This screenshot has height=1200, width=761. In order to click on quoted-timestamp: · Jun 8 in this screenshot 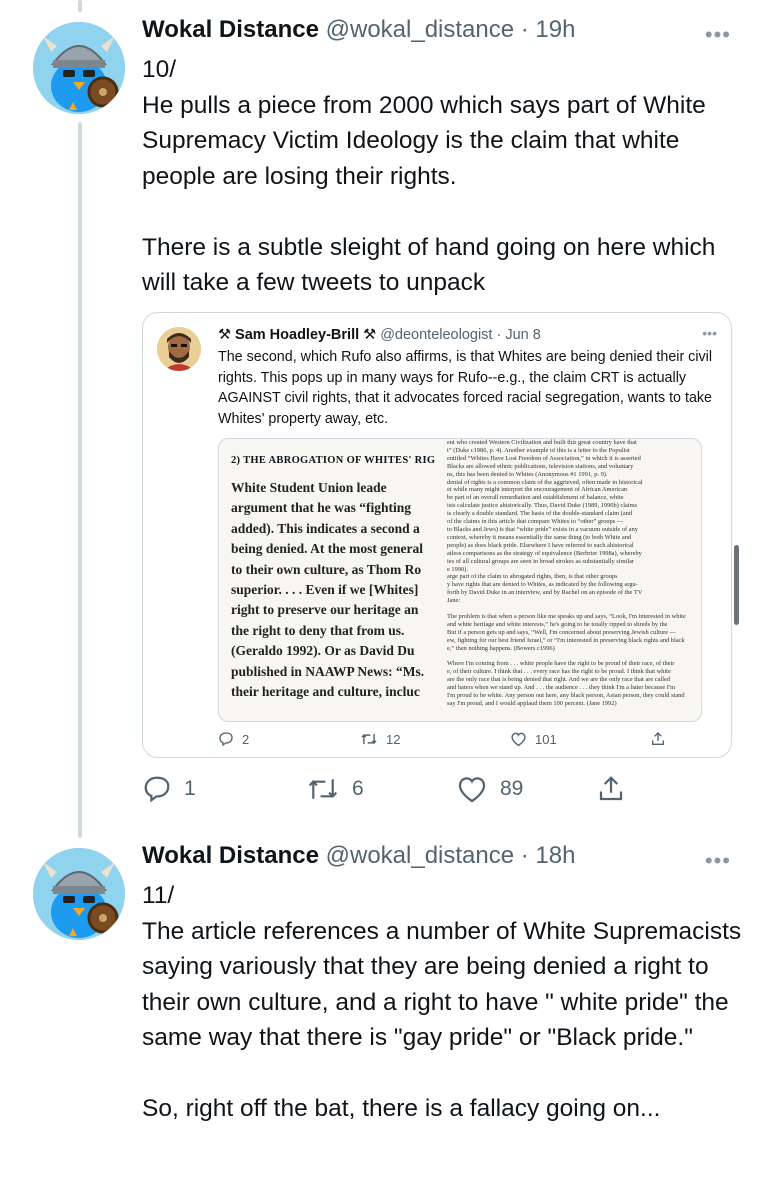, I will do `click(519, 335)`.